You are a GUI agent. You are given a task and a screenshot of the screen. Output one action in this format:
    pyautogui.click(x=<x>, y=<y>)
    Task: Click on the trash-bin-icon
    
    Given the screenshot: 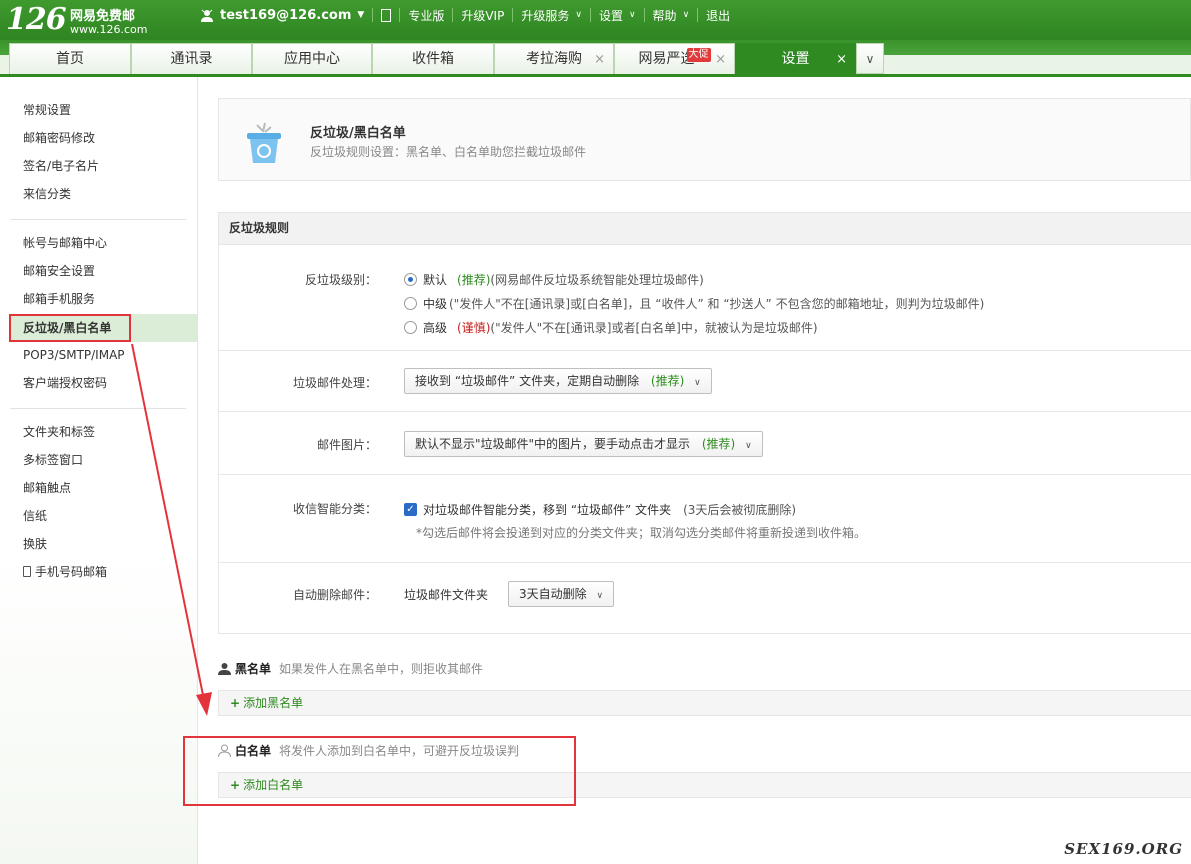 What is the action you would take?
    pyautogui.click(x=264, y=142)
    